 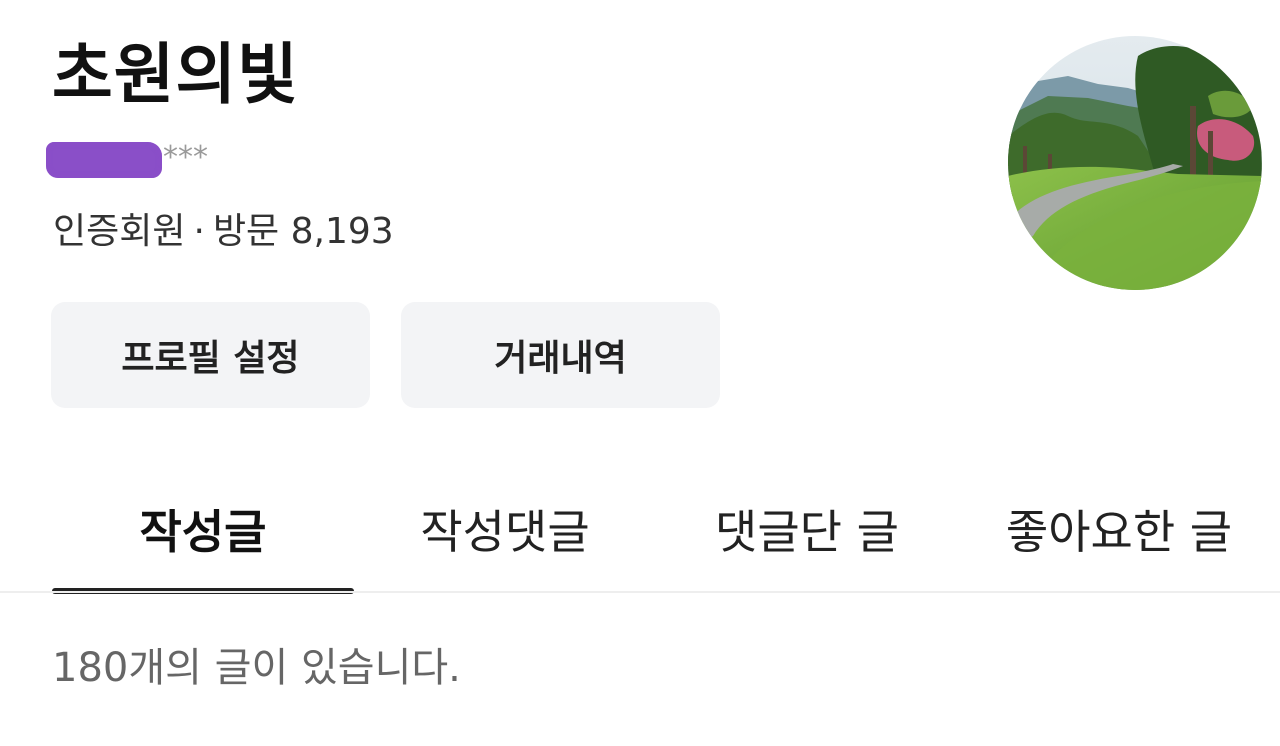 I want to click on visit-count: 8,193, so click(x=342, y=231).